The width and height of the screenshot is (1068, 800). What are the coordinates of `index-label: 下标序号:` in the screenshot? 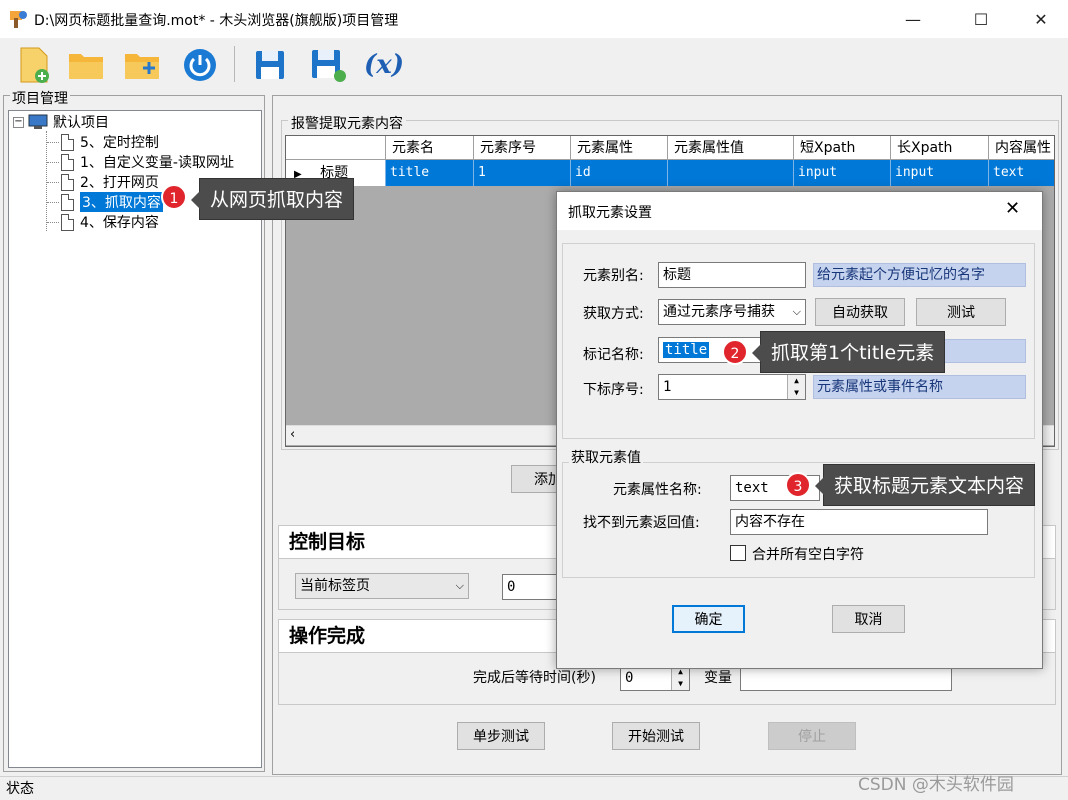 It's located at (613, 390).